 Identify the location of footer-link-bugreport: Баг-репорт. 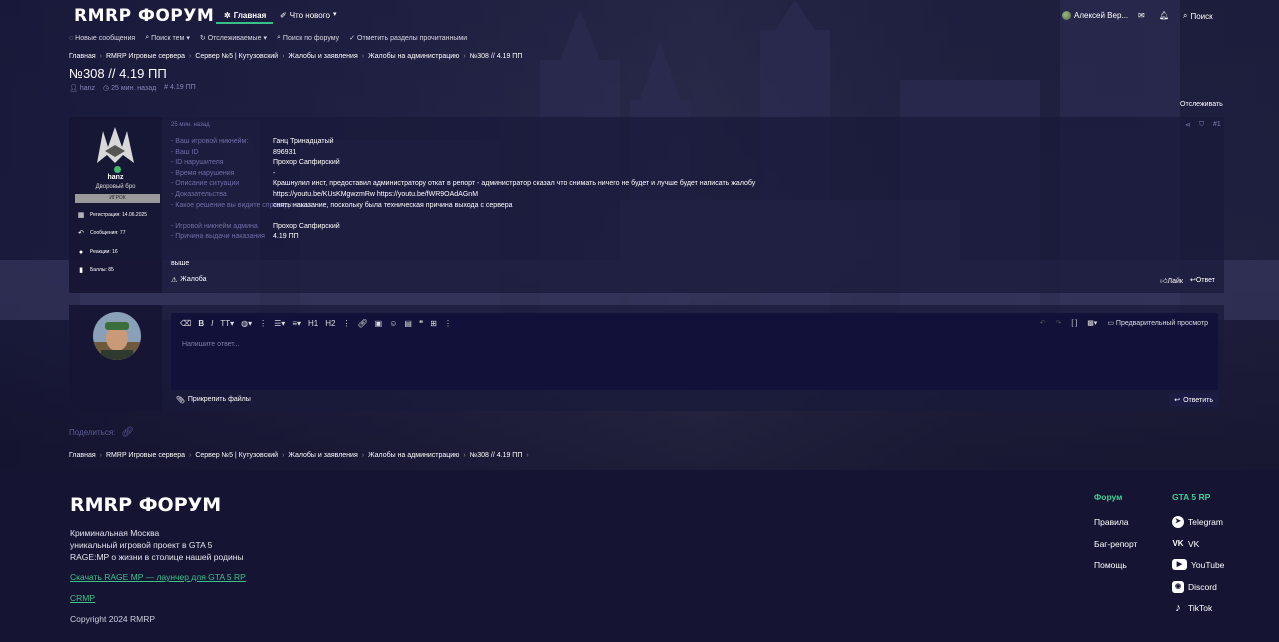
(1115, 544).